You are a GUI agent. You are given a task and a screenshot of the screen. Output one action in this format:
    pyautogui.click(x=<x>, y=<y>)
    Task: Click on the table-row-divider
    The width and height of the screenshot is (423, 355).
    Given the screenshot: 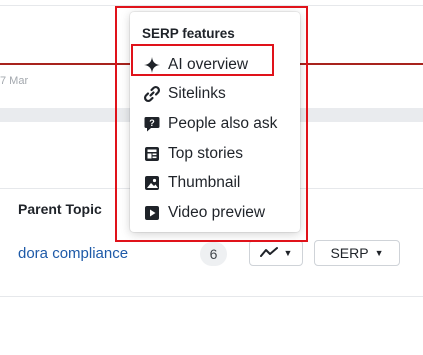 What is the action you would take?
    pyautogui.click(x=211, y=296)
    